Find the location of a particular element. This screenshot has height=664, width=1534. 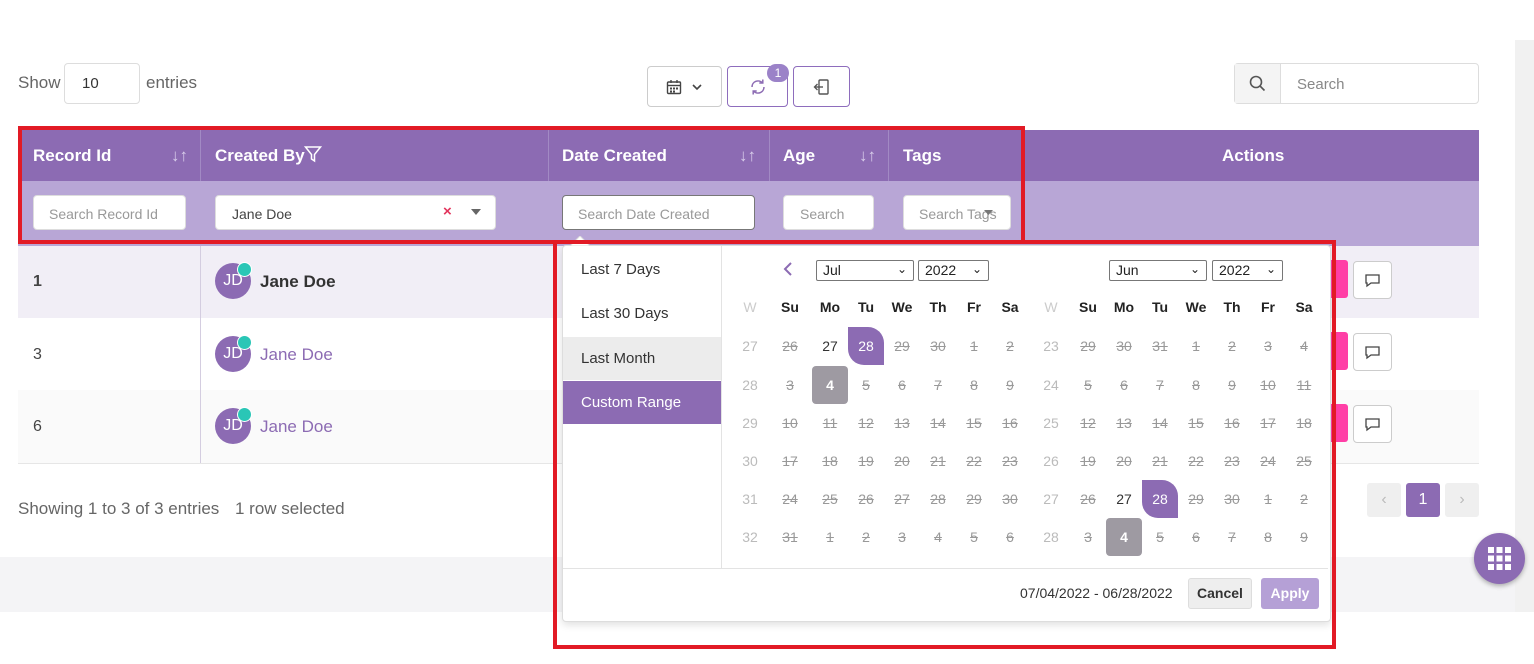

date-filter-button is located at coordinates (684, 86).